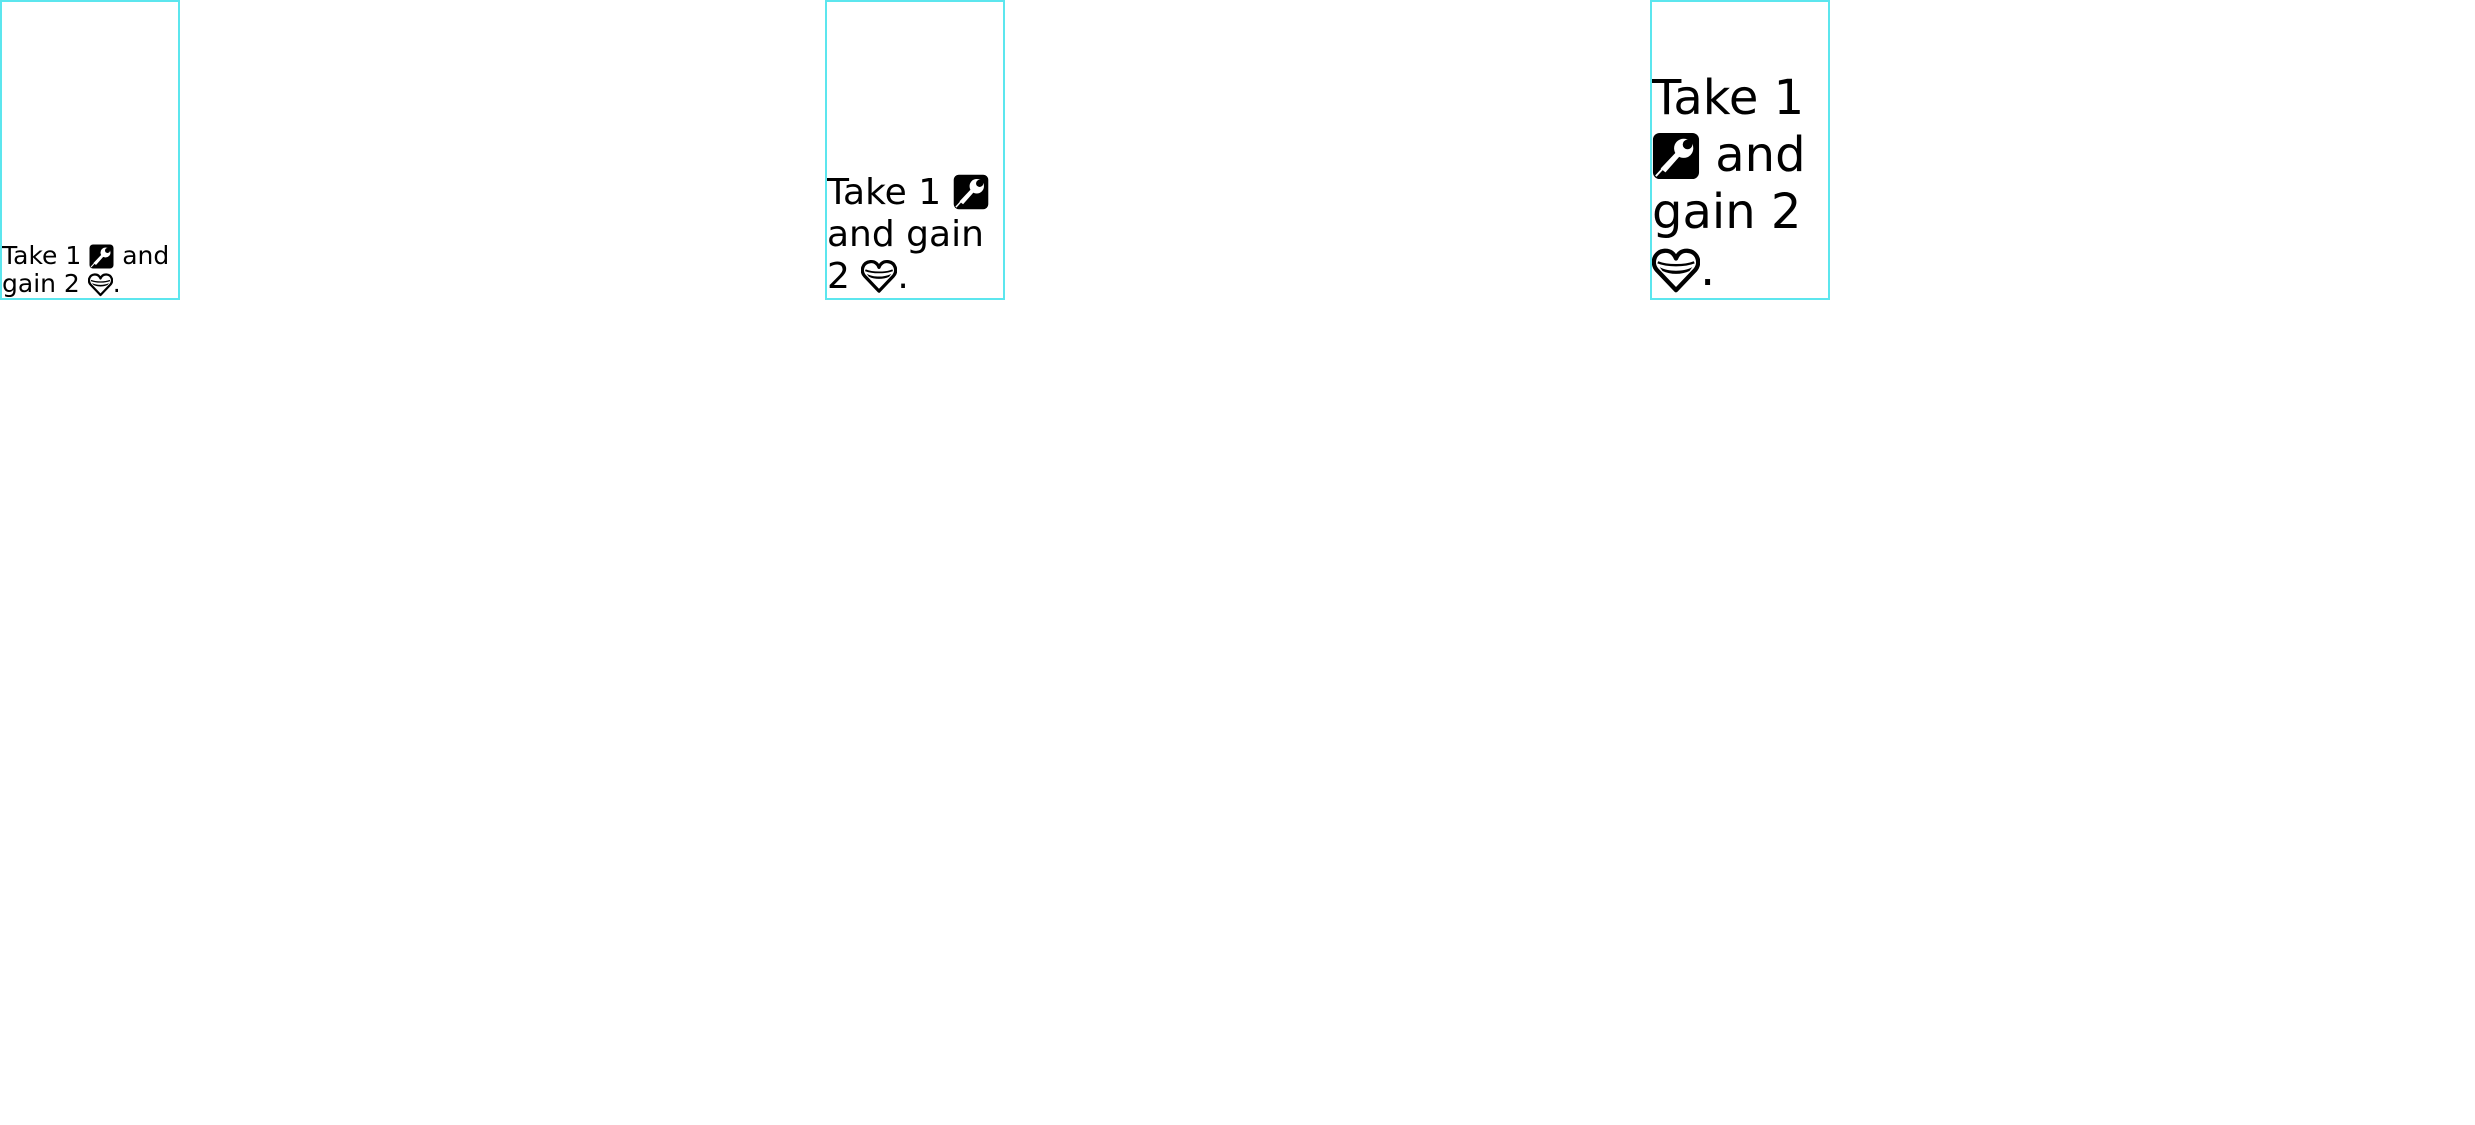 The image size is (2475, 1125). Describe the element at coordinates (915, 150) in the screenshot. I see `card-medium: Take 1 and gain 2 .` at that location.